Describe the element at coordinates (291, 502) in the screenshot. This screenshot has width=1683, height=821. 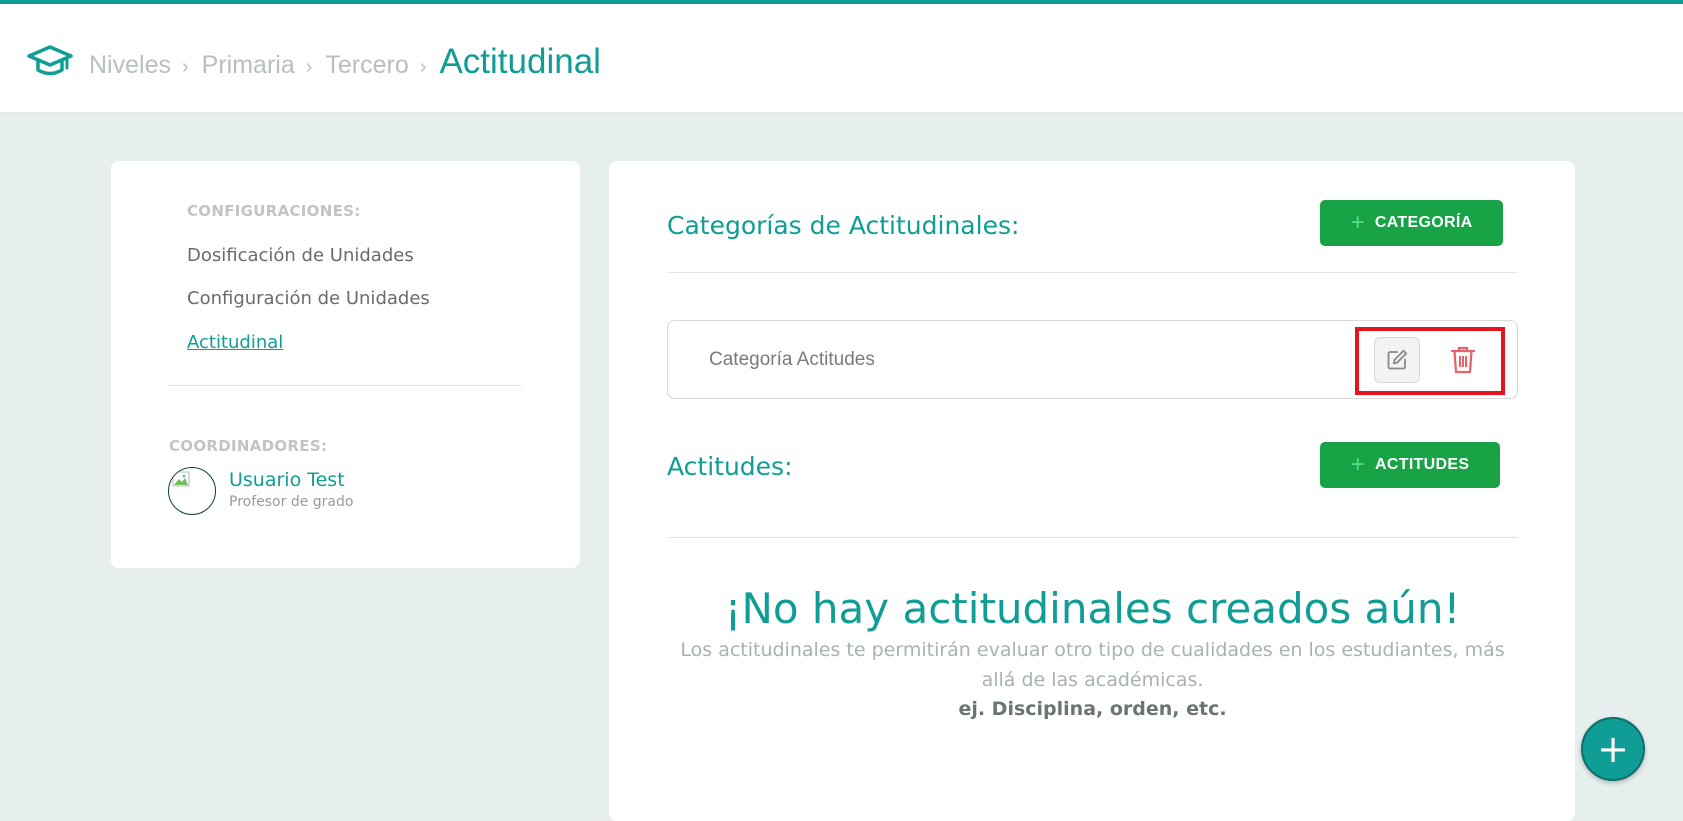
I see `coordinator-role: Profesor de grado` at that location.